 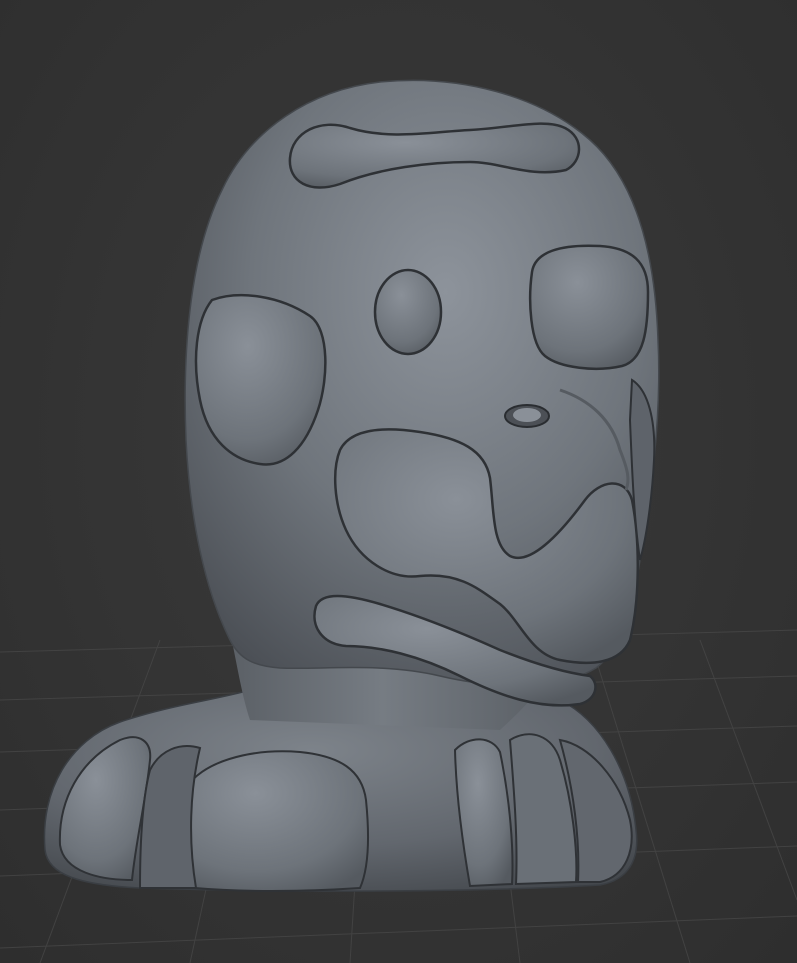 What do you see at coordinates (527, 415) in the screenshot?
I see `eye` at bounding box center [527, 415].